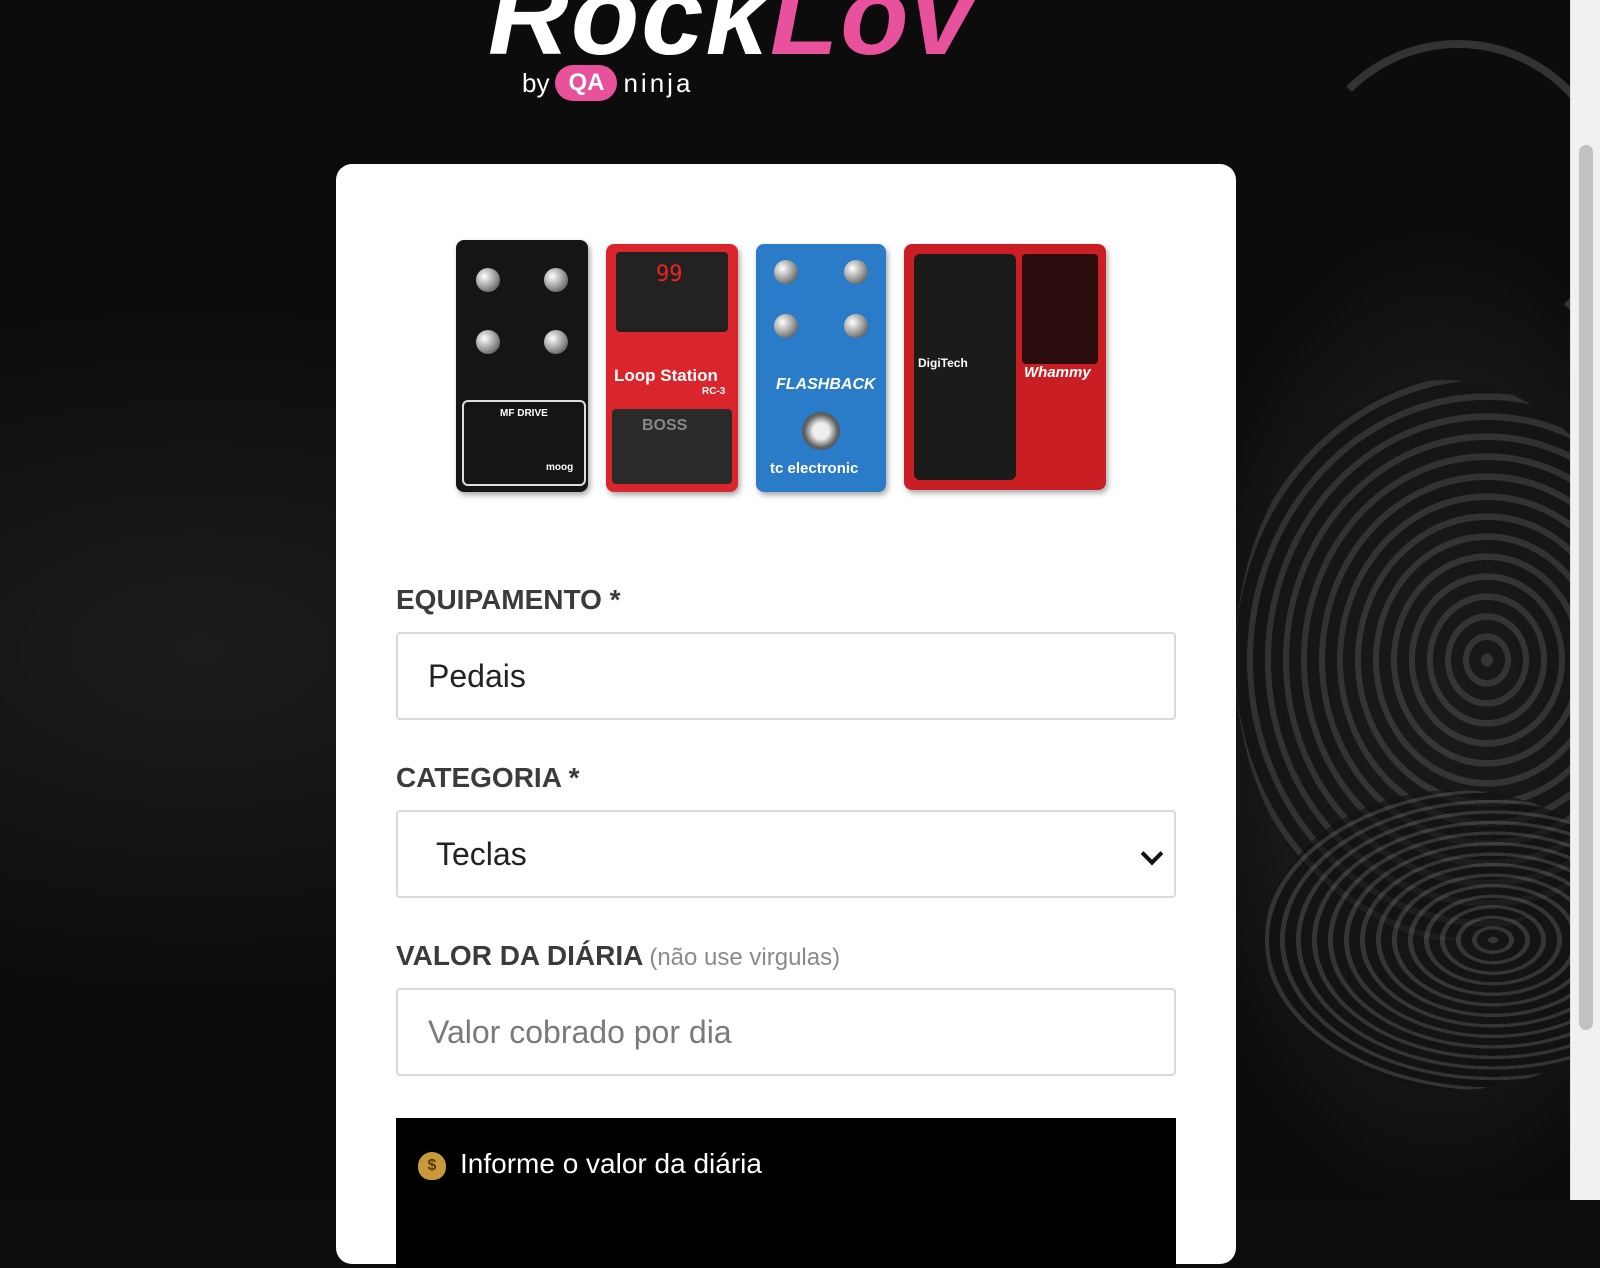  What do you see at coordinates (1152, 854) in the screenshot?
I see `chevron-down-icon` at bounding box center [1152, 854].